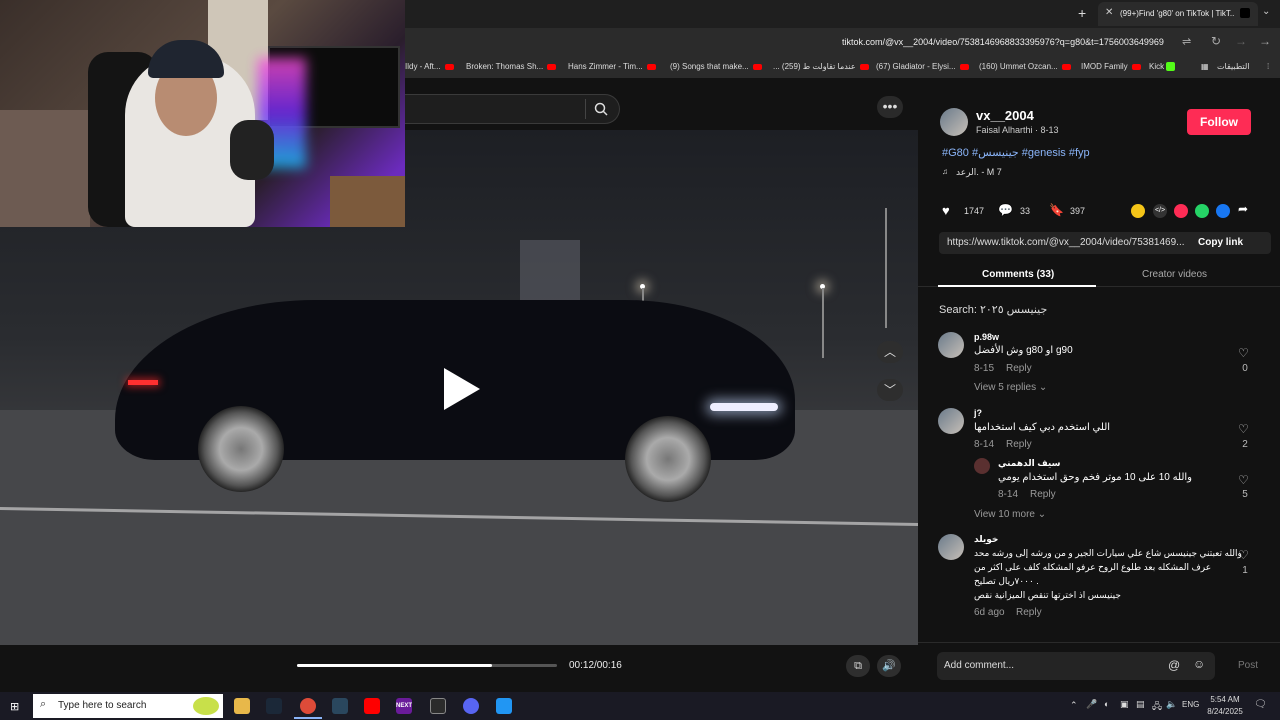 This screenshot has height=720, width=1280. Describe the element at coordinates (946, 210) in the screenshot. I see `like-heart-icon: ♥` at that location.